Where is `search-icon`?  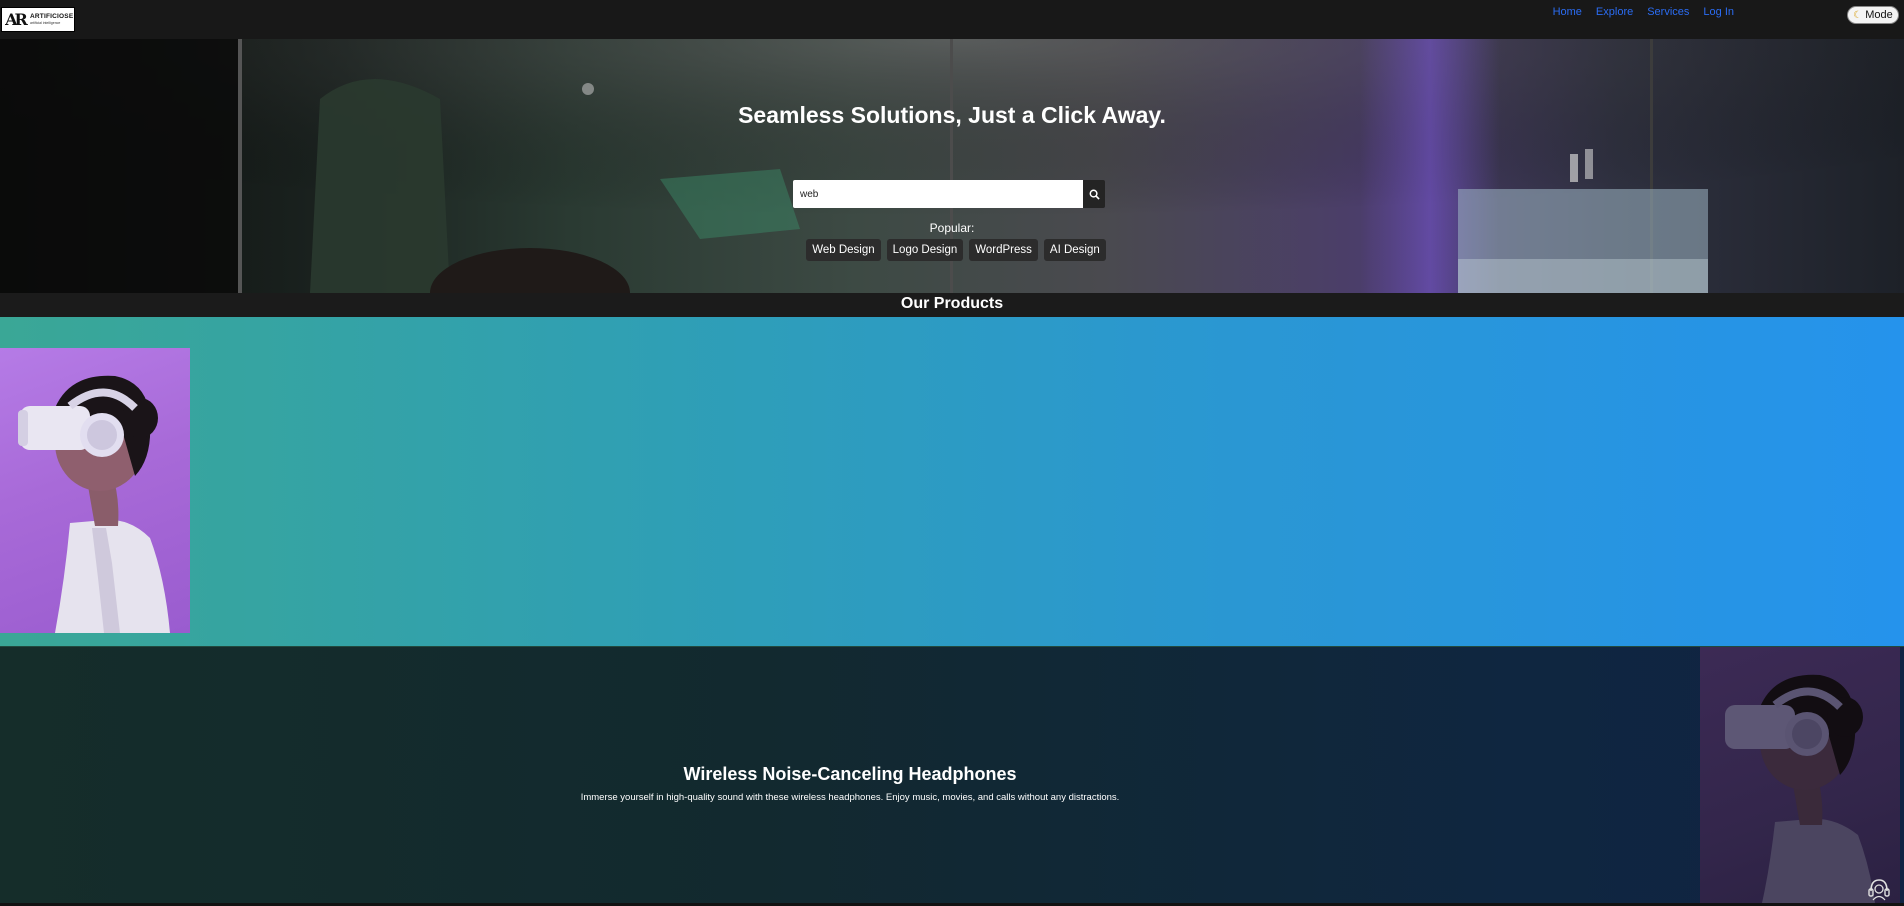 search-icon is located at coordinates (1094, 194).